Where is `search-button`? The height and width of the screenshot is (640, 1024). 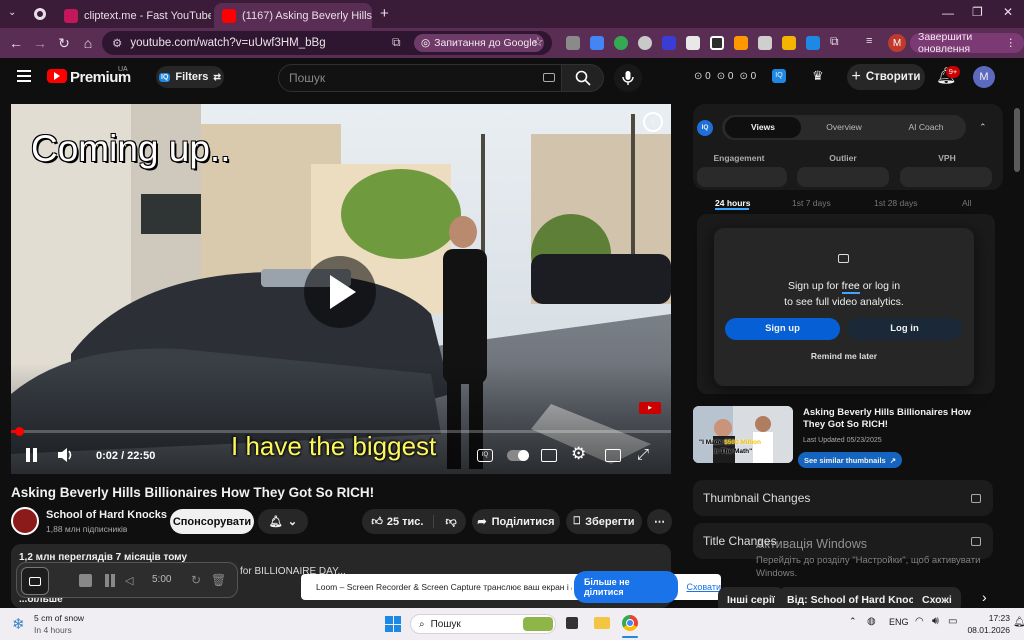
search-button is located at coordinates (583, 78).